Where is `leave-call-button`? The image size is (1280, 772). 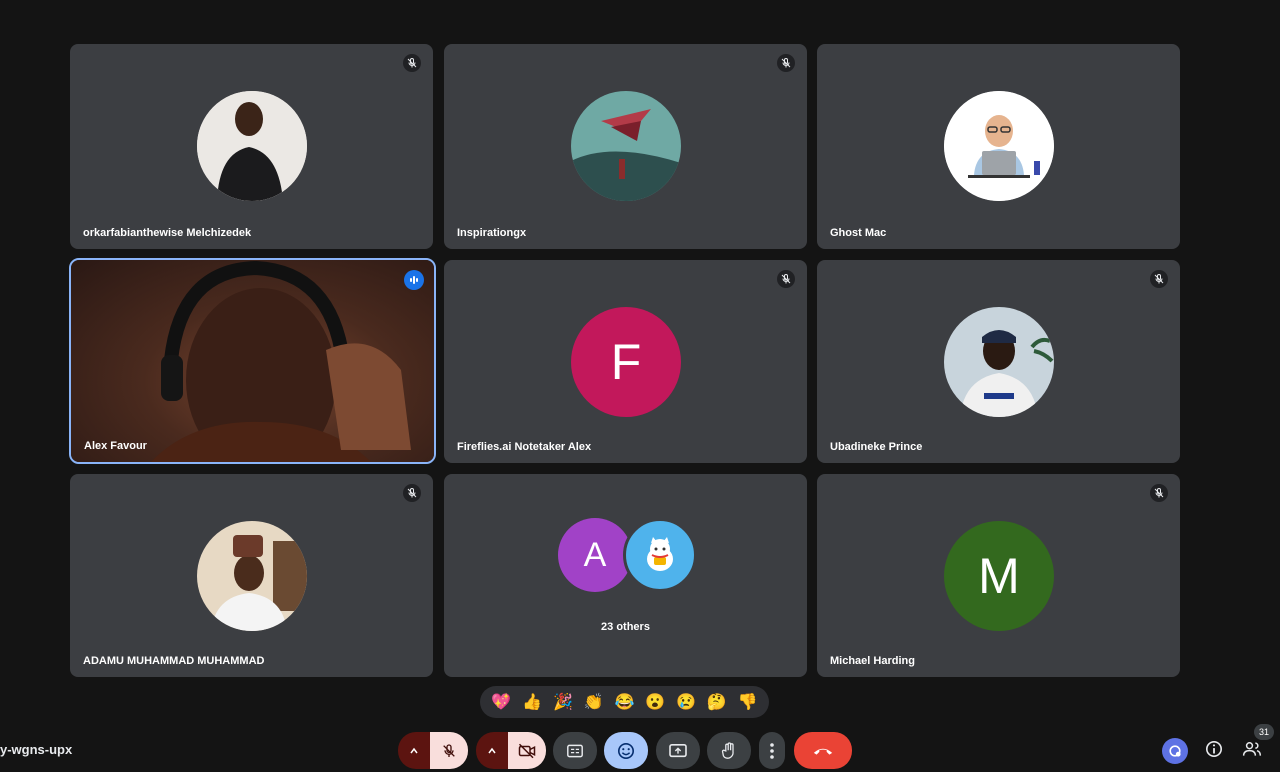 leave-call-button is located at coordinates (823, 750).